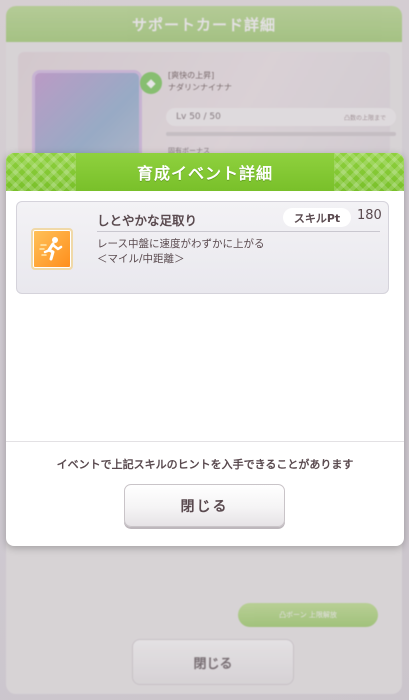 The height and width of the screenshot is (700, 409). What do you see at coordinates (205, 441) in the screenshot?
I see `footer-divider` at bounding box center [205, 441].